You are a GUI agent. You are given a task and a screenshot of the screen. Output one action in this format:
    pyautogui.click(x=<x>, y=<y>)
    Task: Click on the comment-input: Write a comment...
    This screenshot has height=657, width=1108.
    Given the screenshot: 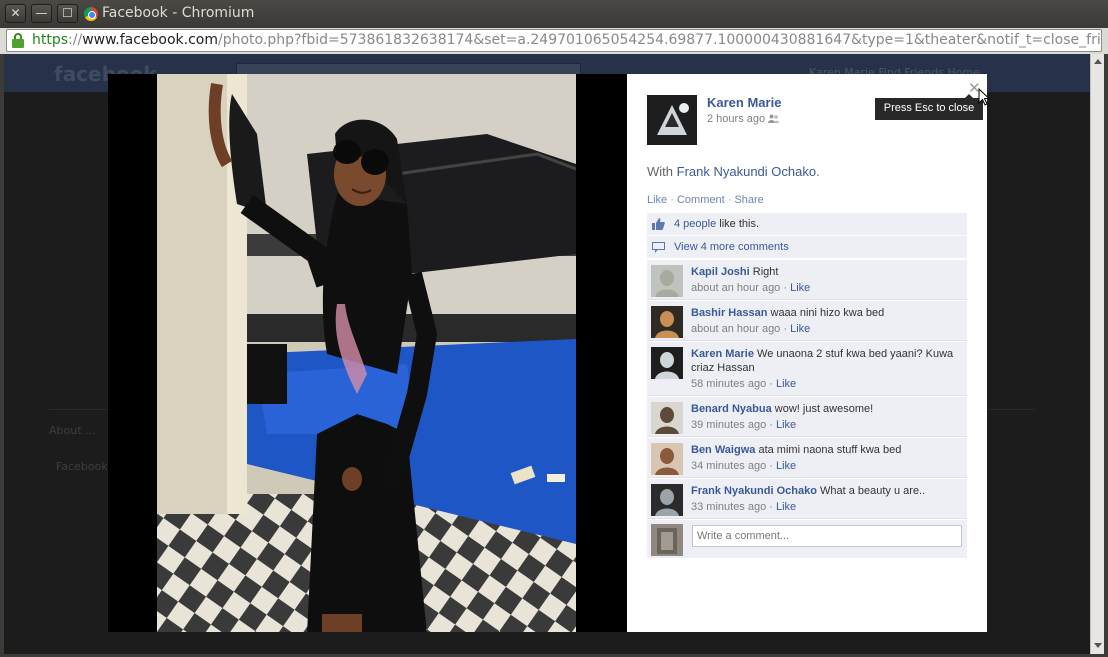 What is the action you would take?
    pyautogui.click(x=827, y=536)
    